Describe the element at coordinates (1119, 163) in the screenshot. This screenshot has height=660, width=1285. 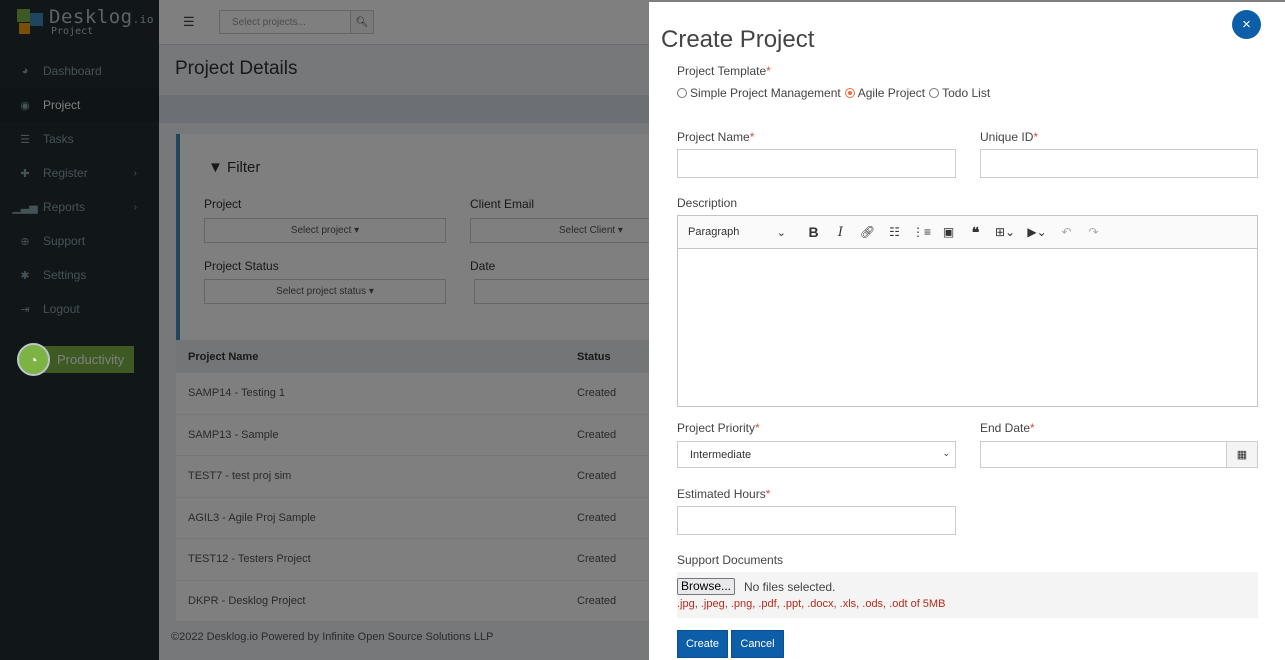
I see `unique-id-input` at that location.